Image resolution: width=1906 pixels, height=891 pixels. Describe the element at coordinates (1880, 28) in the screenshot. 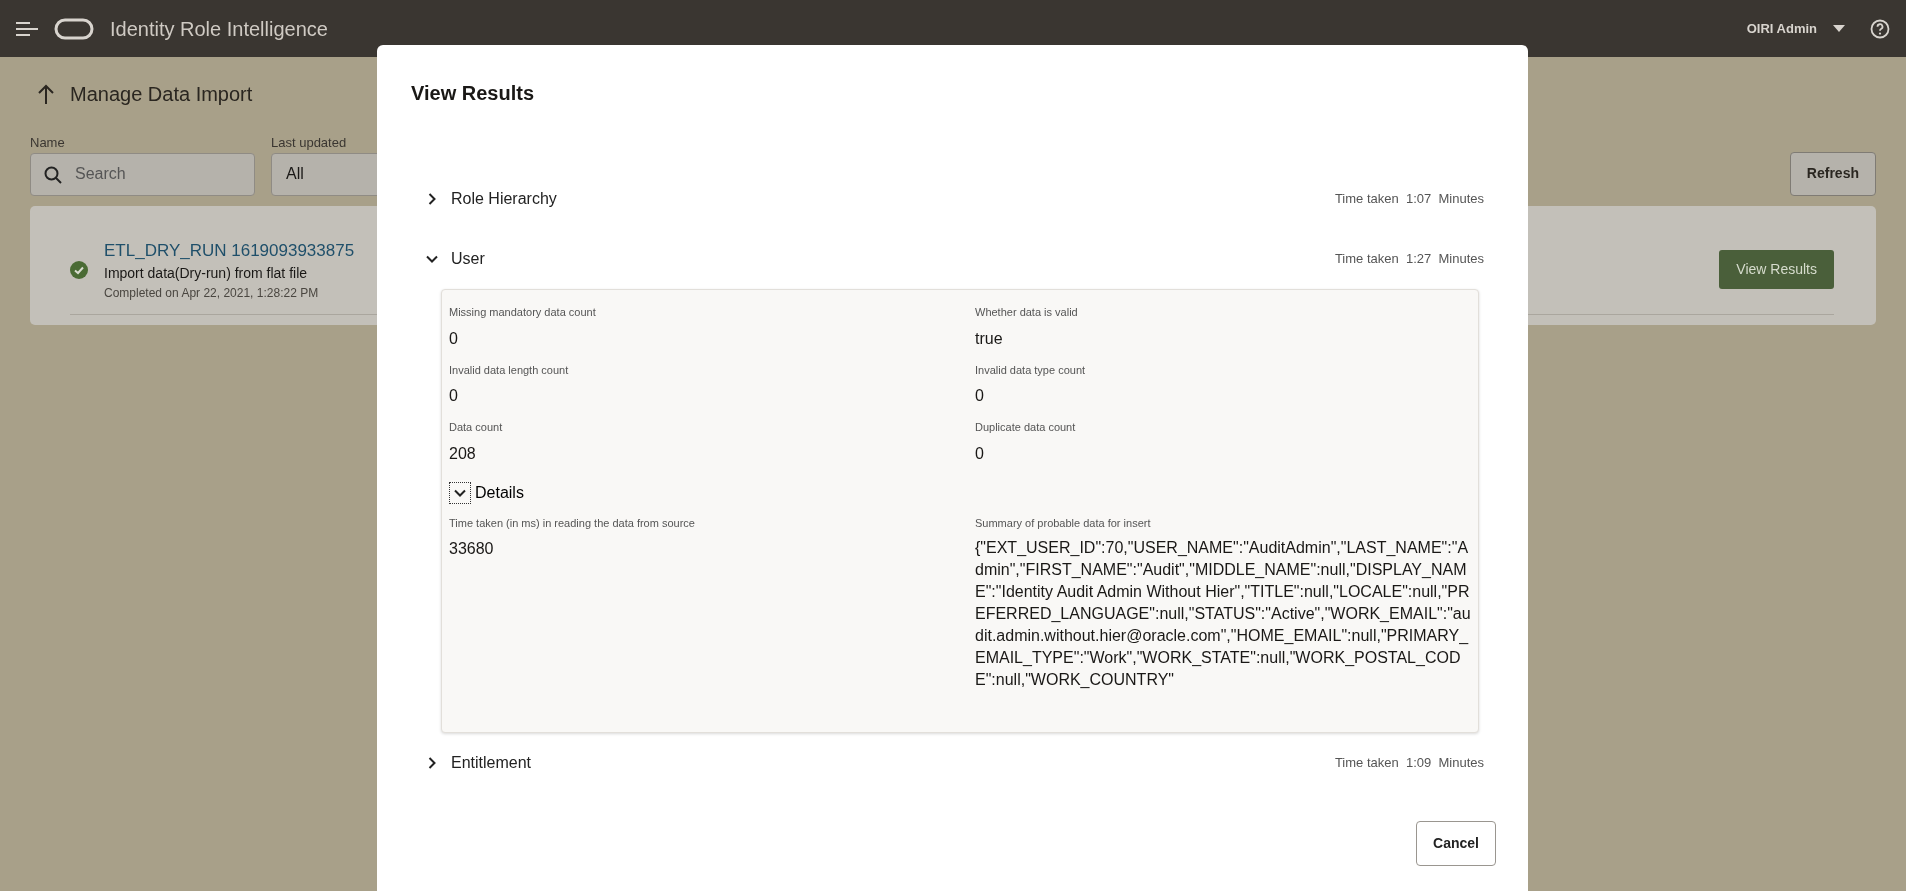

I see `help-icon` at that location.